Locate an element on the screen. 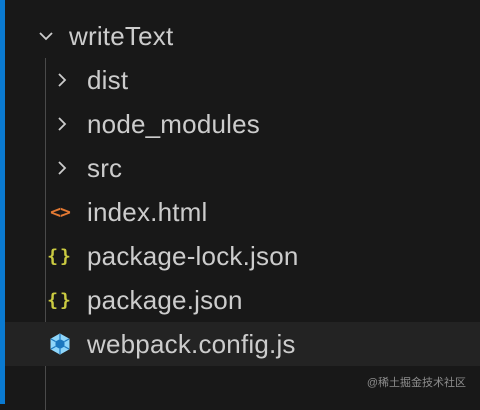  watermark-text: @稀土掘金技术社区 is located at coordinates (416, 383).